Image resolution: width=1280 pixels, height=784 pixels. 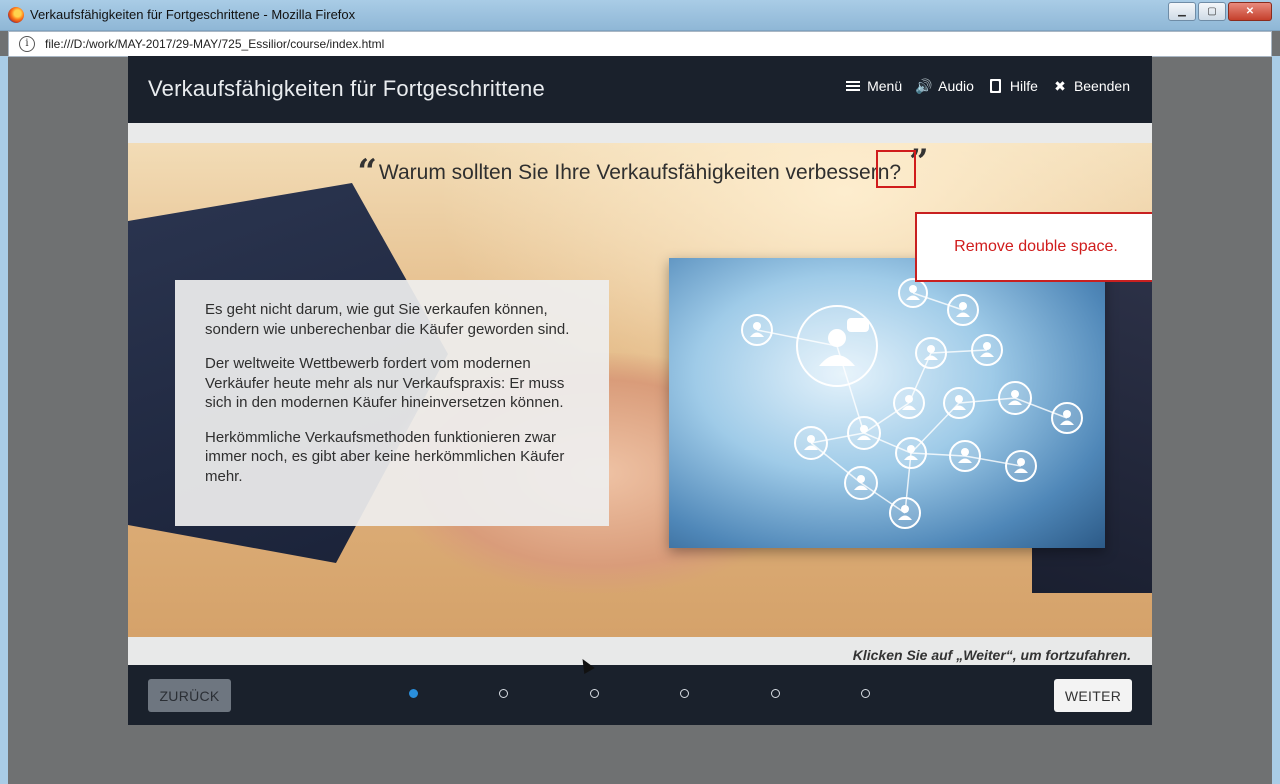 I want to click on page-indicator, so click(x=639, y=694).